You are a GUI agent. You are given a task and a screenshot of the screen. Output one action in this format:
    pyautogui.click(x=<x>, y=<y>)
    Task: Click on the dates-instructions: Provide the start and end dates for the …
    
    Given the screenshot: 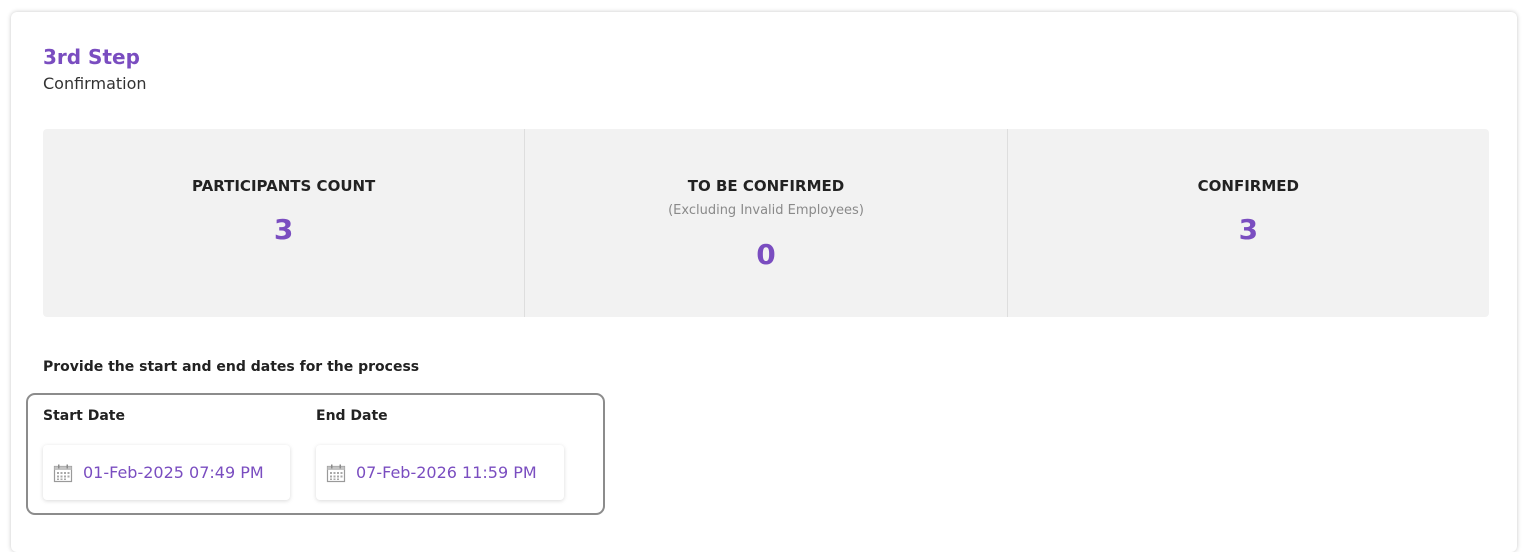 What is the action you would take?
    pyautogui.click(x=231, y=367)
    